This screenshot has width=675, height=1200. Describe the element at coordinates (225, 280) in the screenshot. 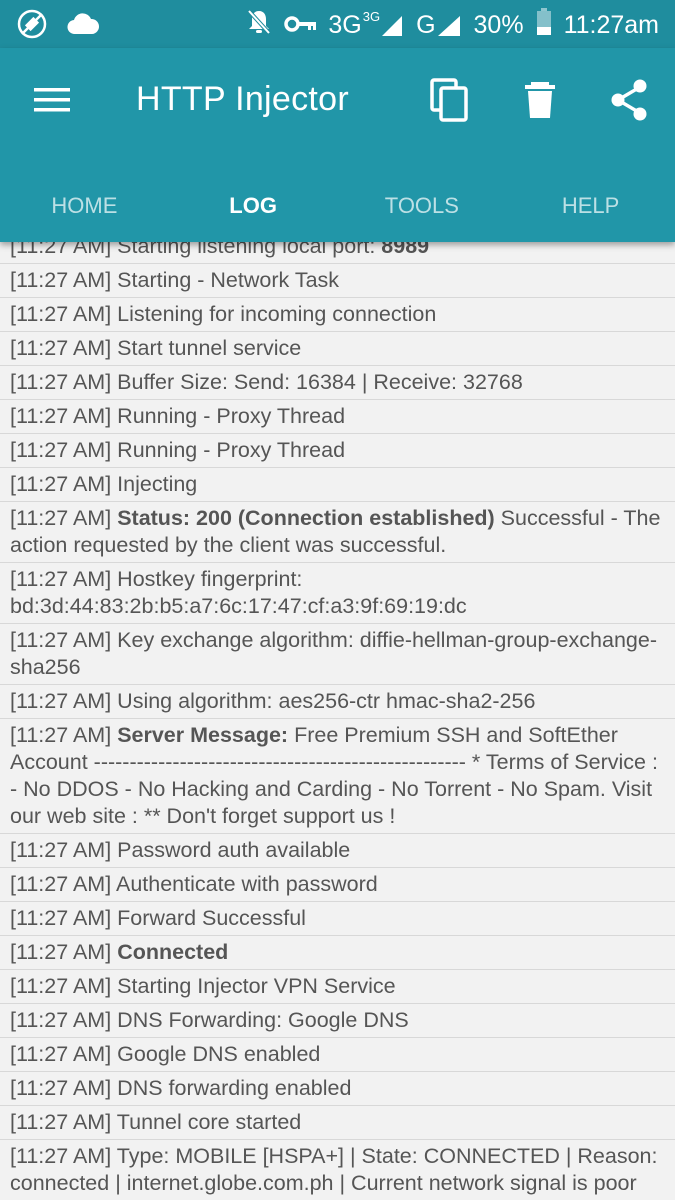

I see `log-text: Starting - Network Task` at that location.